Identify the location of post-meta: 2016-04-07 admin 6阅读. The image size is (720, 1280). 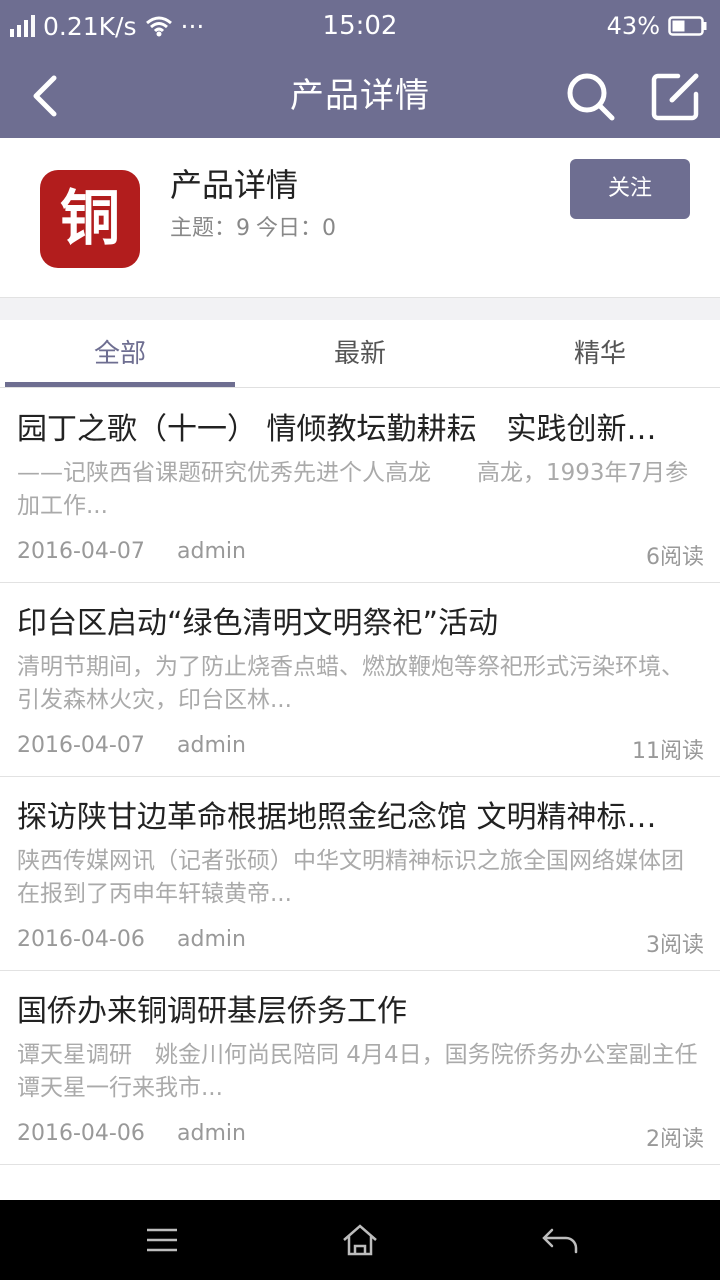
(360, 555).